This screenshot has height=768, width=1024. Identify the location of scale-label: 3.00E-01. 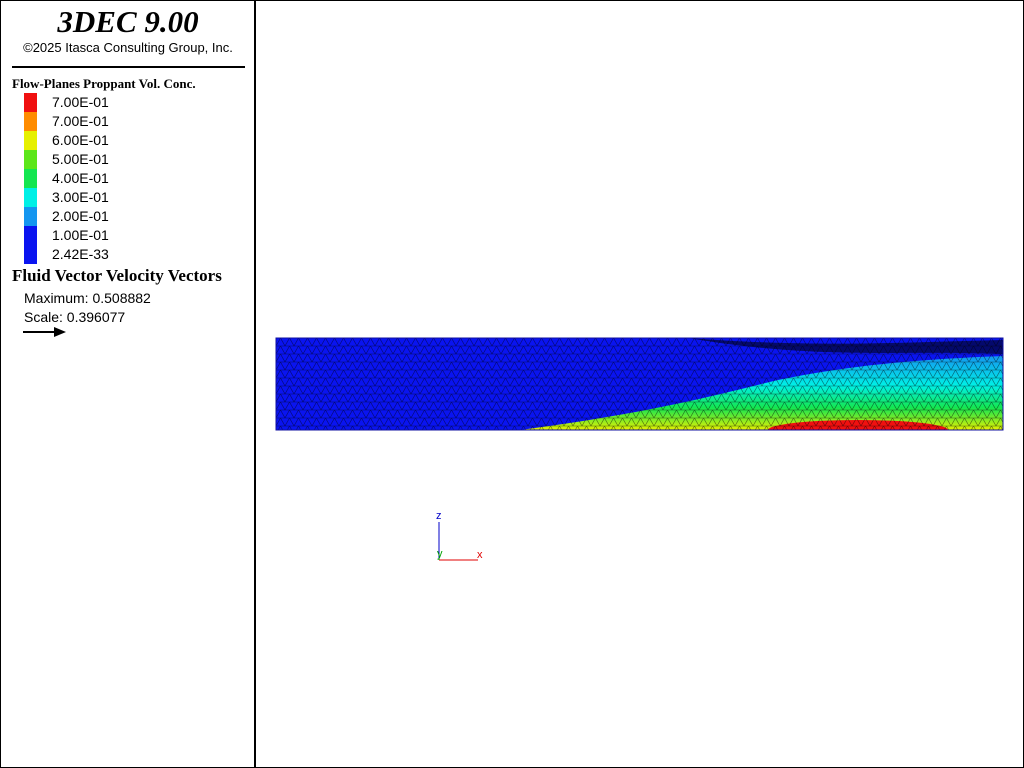
(80, 197).